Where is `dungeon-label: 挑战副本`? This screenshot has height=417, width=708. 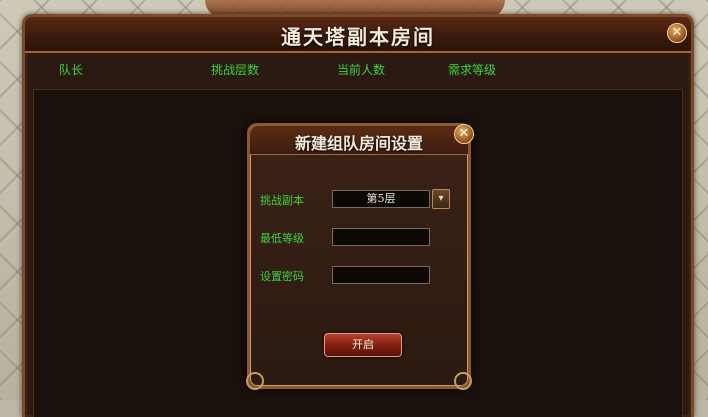
dungeon-label: 挑战副本 is located at coordinates (282, 200).